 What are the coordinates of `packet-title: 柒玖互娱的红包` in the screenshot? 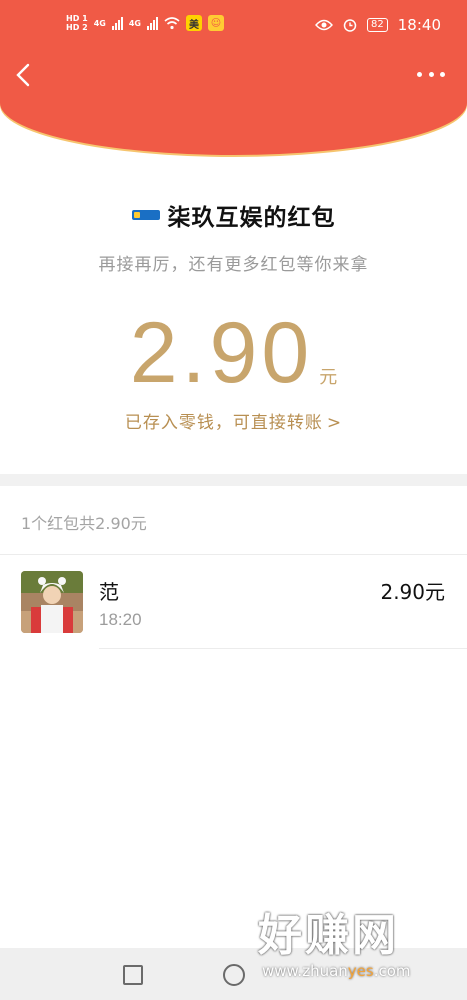 It's located at (251, 218).